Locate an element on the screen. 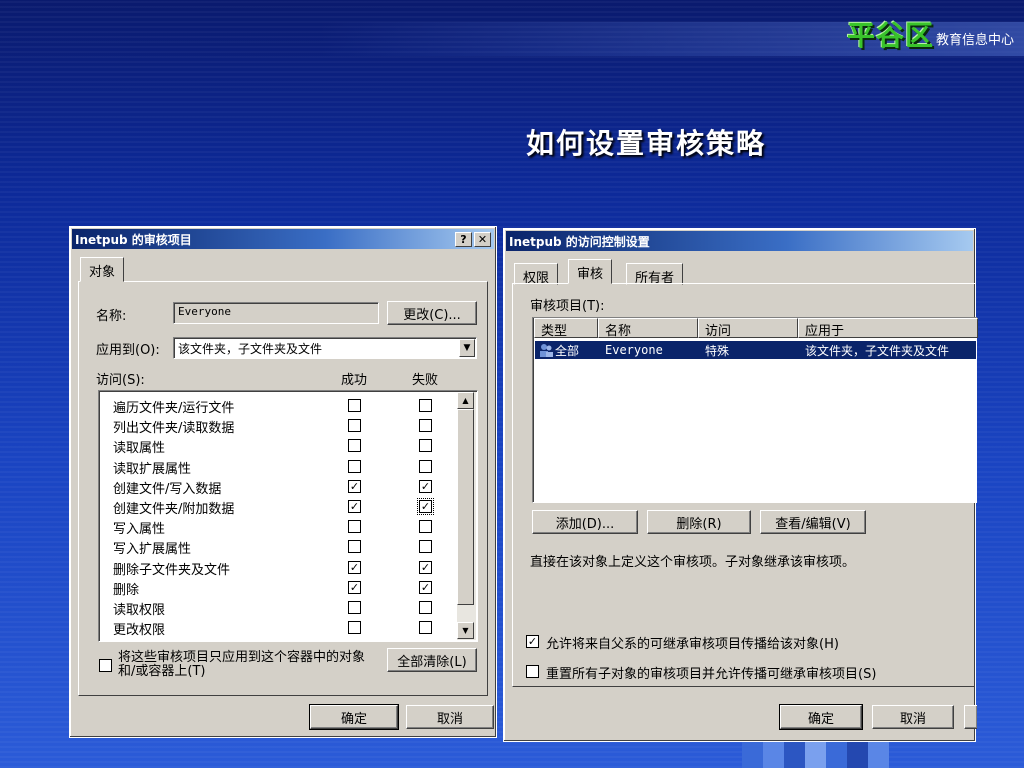  permission-row: 写入扩展属性 is located at coordinates (288, 547).